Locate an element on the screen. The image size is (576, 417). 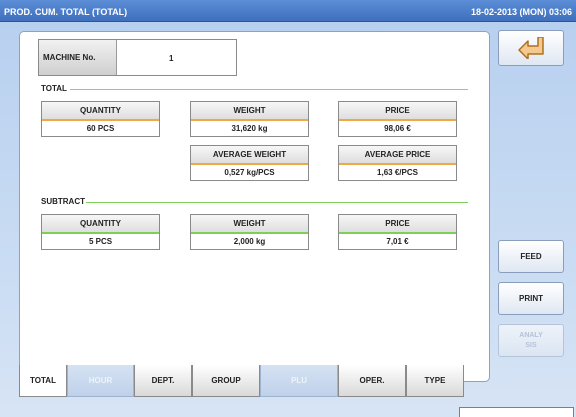
tab-hour: HOUR is located at coordinates (100, 381).